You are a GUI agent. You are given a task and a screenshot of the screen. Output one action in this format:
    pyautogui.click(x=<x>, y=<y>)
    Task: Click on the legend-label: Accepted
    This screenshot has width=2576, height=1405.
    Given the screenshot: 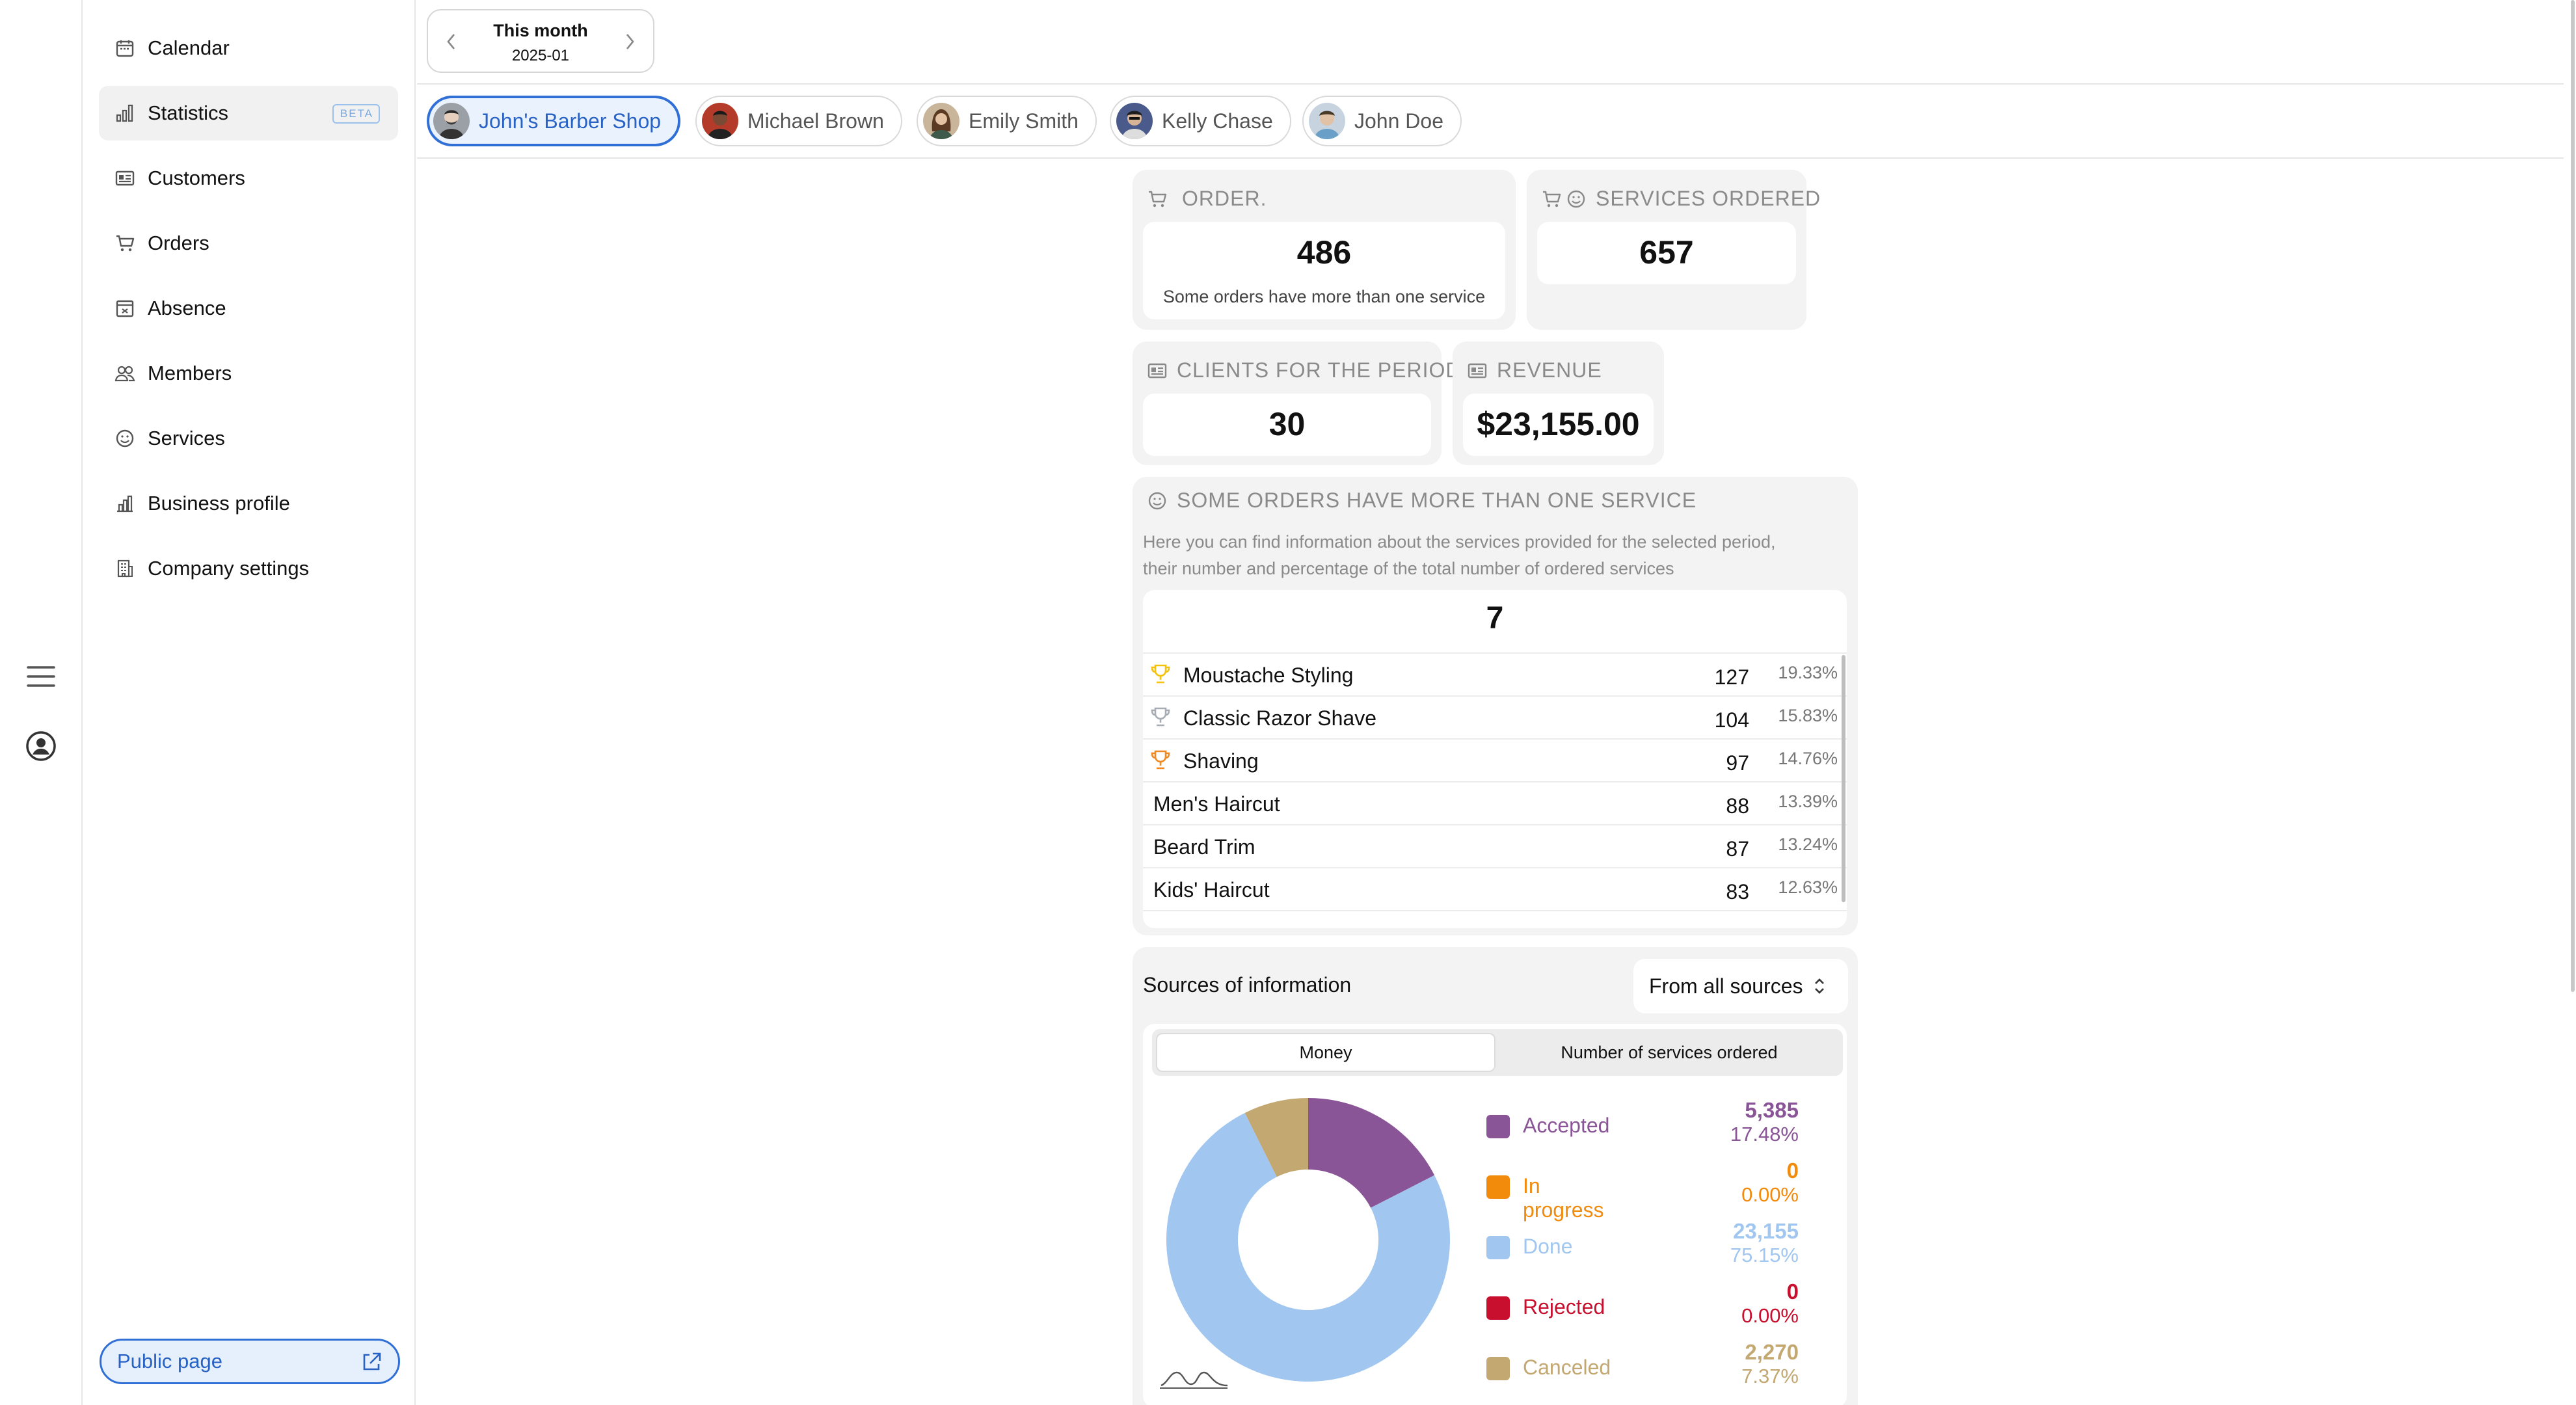 What is the action you would take?
    pyautogui.click(x=1566, y=1125)
    